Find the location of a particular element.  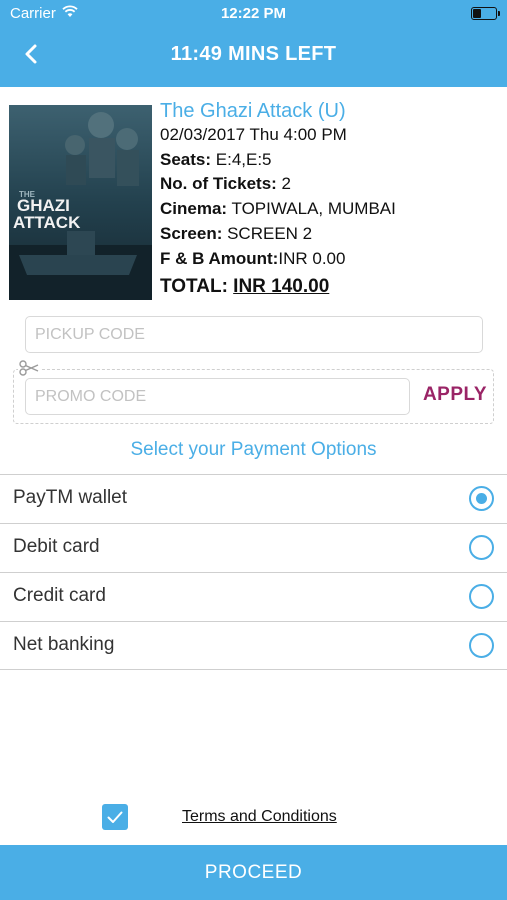

seats-row: Seats: E:4,E:5 is located at coordinates (330, 160).